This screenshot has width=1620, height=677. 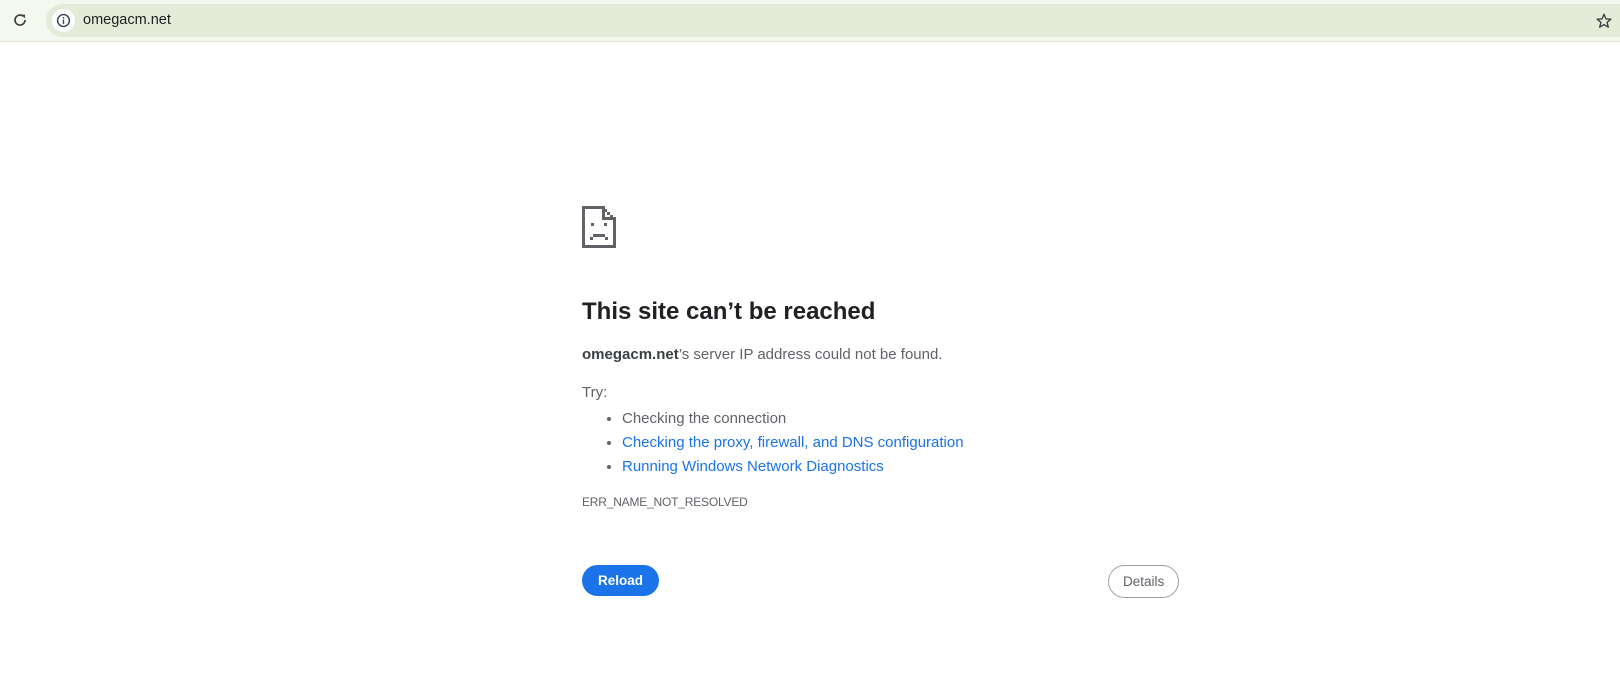 I want to click on suggestion-item-diagnostics: Running Windows Network Diagnostics, so click(x=902, y=467).